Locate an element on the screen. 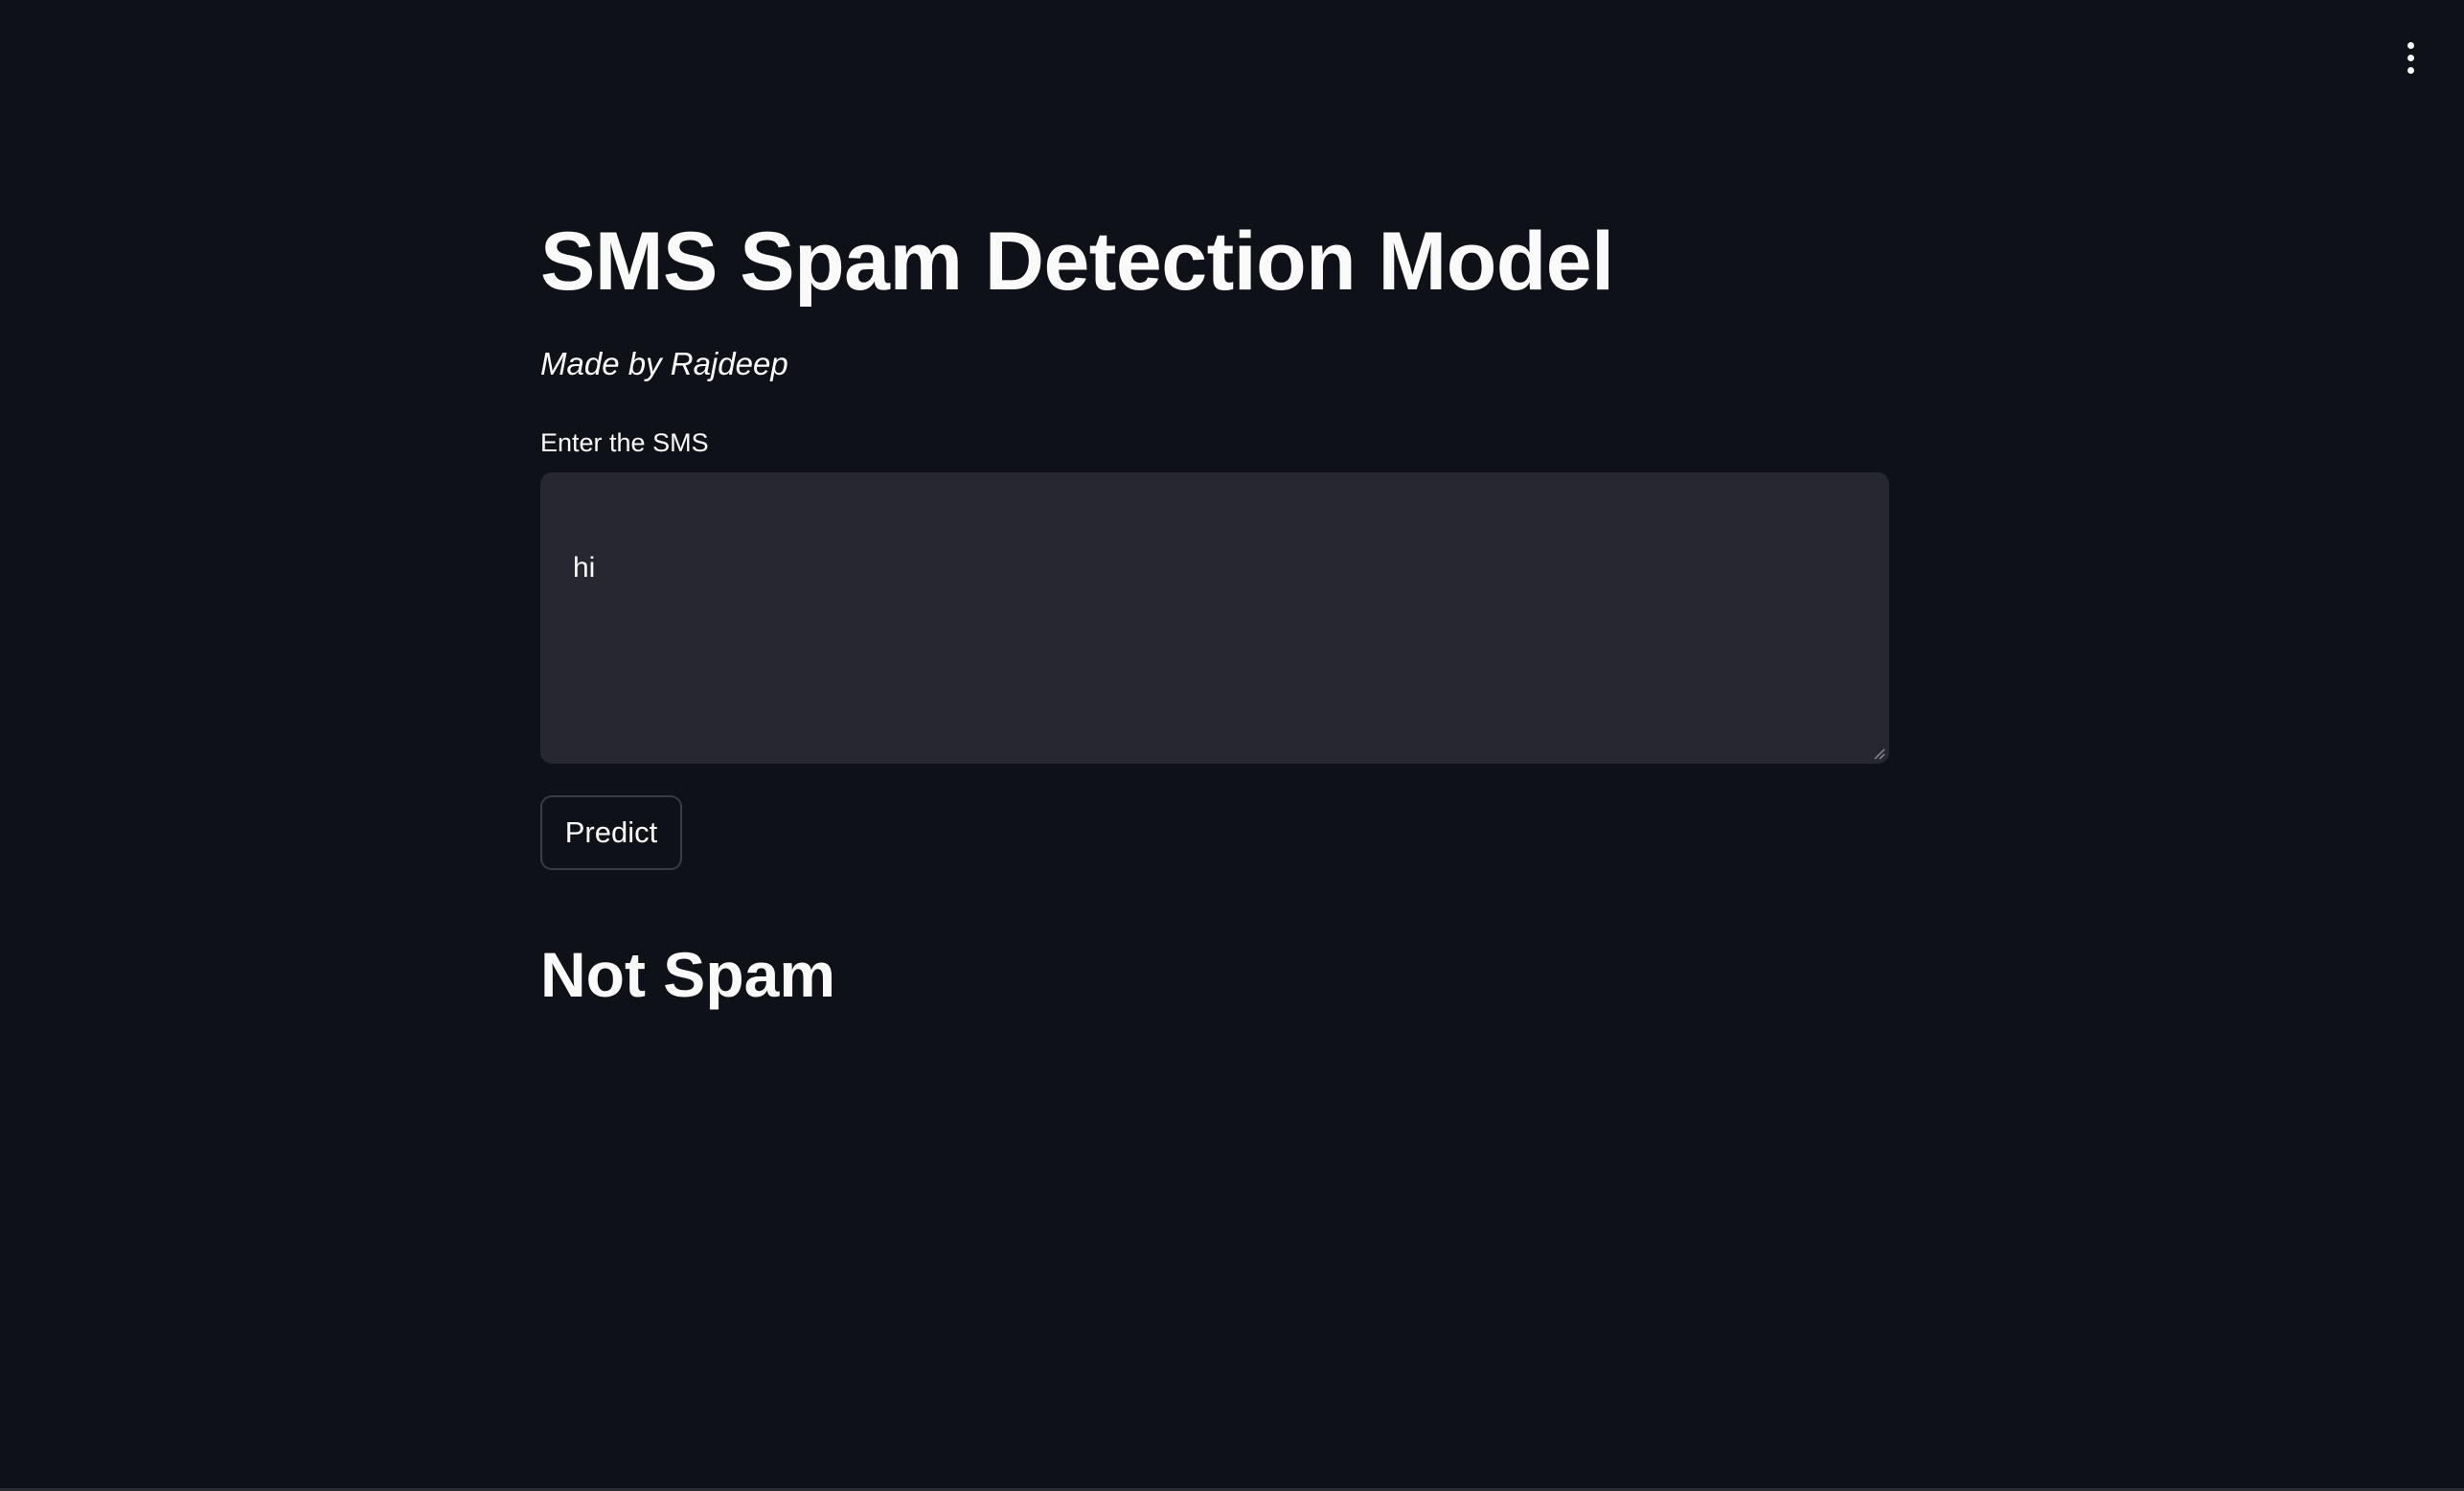 This screenshot has width=2464, height=1491. sms-input: hi is located at coordinates (1214, 618).